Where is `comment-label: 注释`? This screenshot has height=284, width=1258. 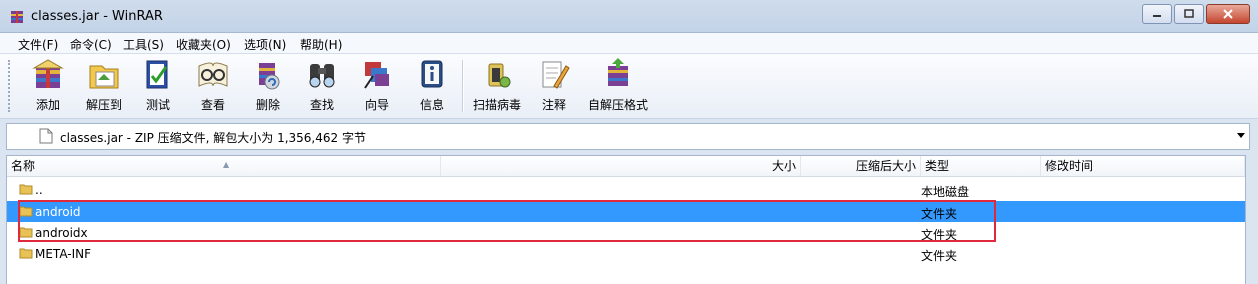 comment-label: 注释 is located at coordinates (553, 105).